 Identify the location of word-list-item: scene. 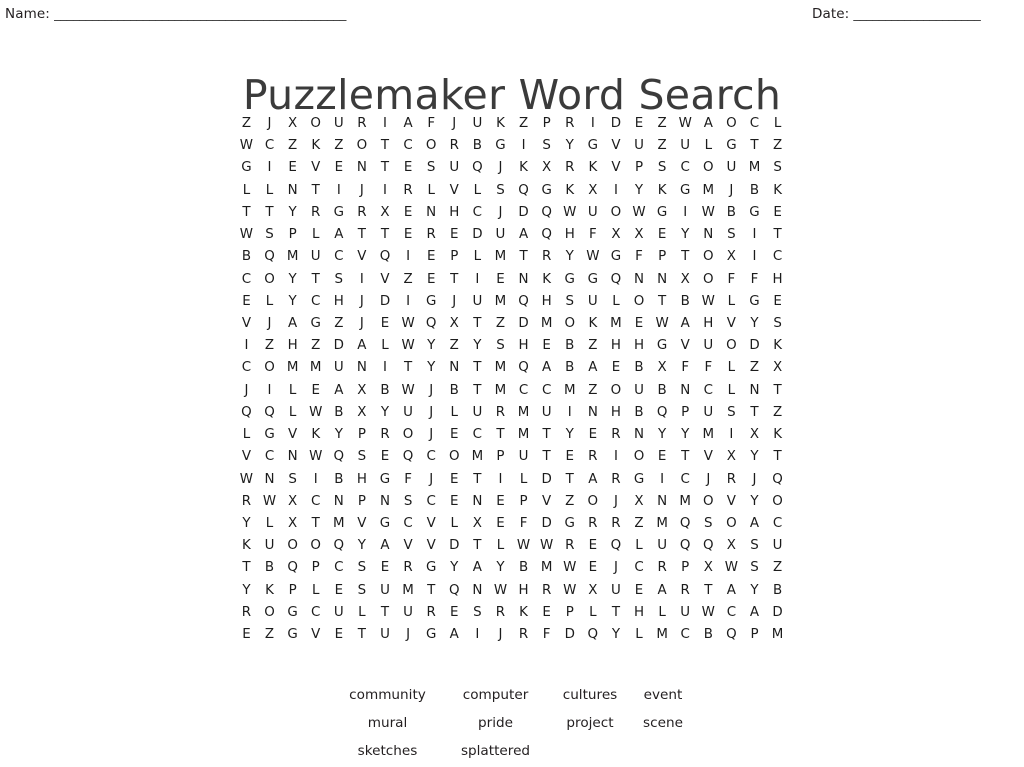
(663, 723).